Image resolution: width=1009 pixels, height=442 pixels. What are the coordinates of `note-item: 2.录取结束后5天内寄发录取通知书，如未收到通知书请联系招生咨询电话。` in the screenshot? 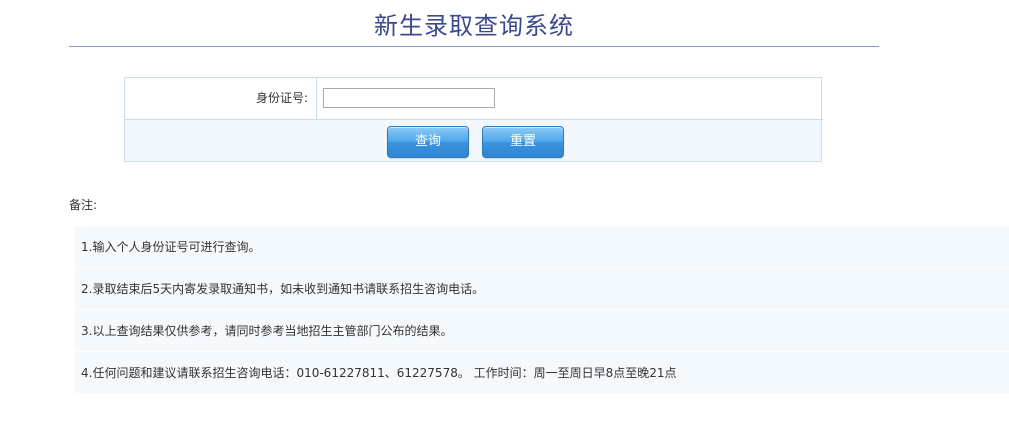 It's located at (542, 289).